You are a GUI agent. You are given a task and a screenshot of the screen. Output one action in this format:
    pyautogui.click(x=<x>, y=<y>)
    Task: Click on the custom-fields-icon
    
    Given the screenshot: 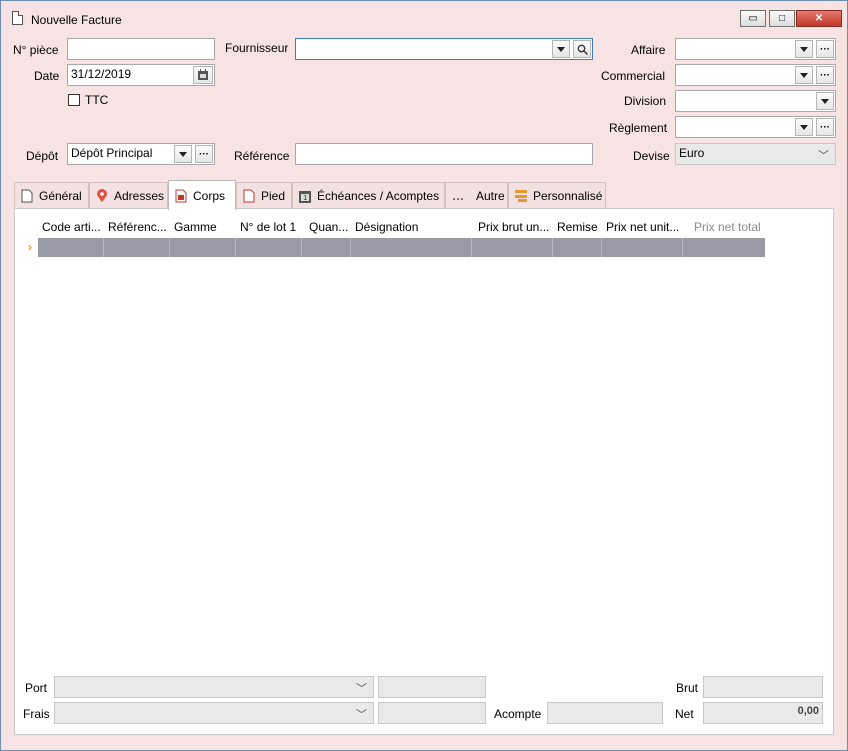 What is the action you would take?
    pyautogui.click(x=521, y=196)
    